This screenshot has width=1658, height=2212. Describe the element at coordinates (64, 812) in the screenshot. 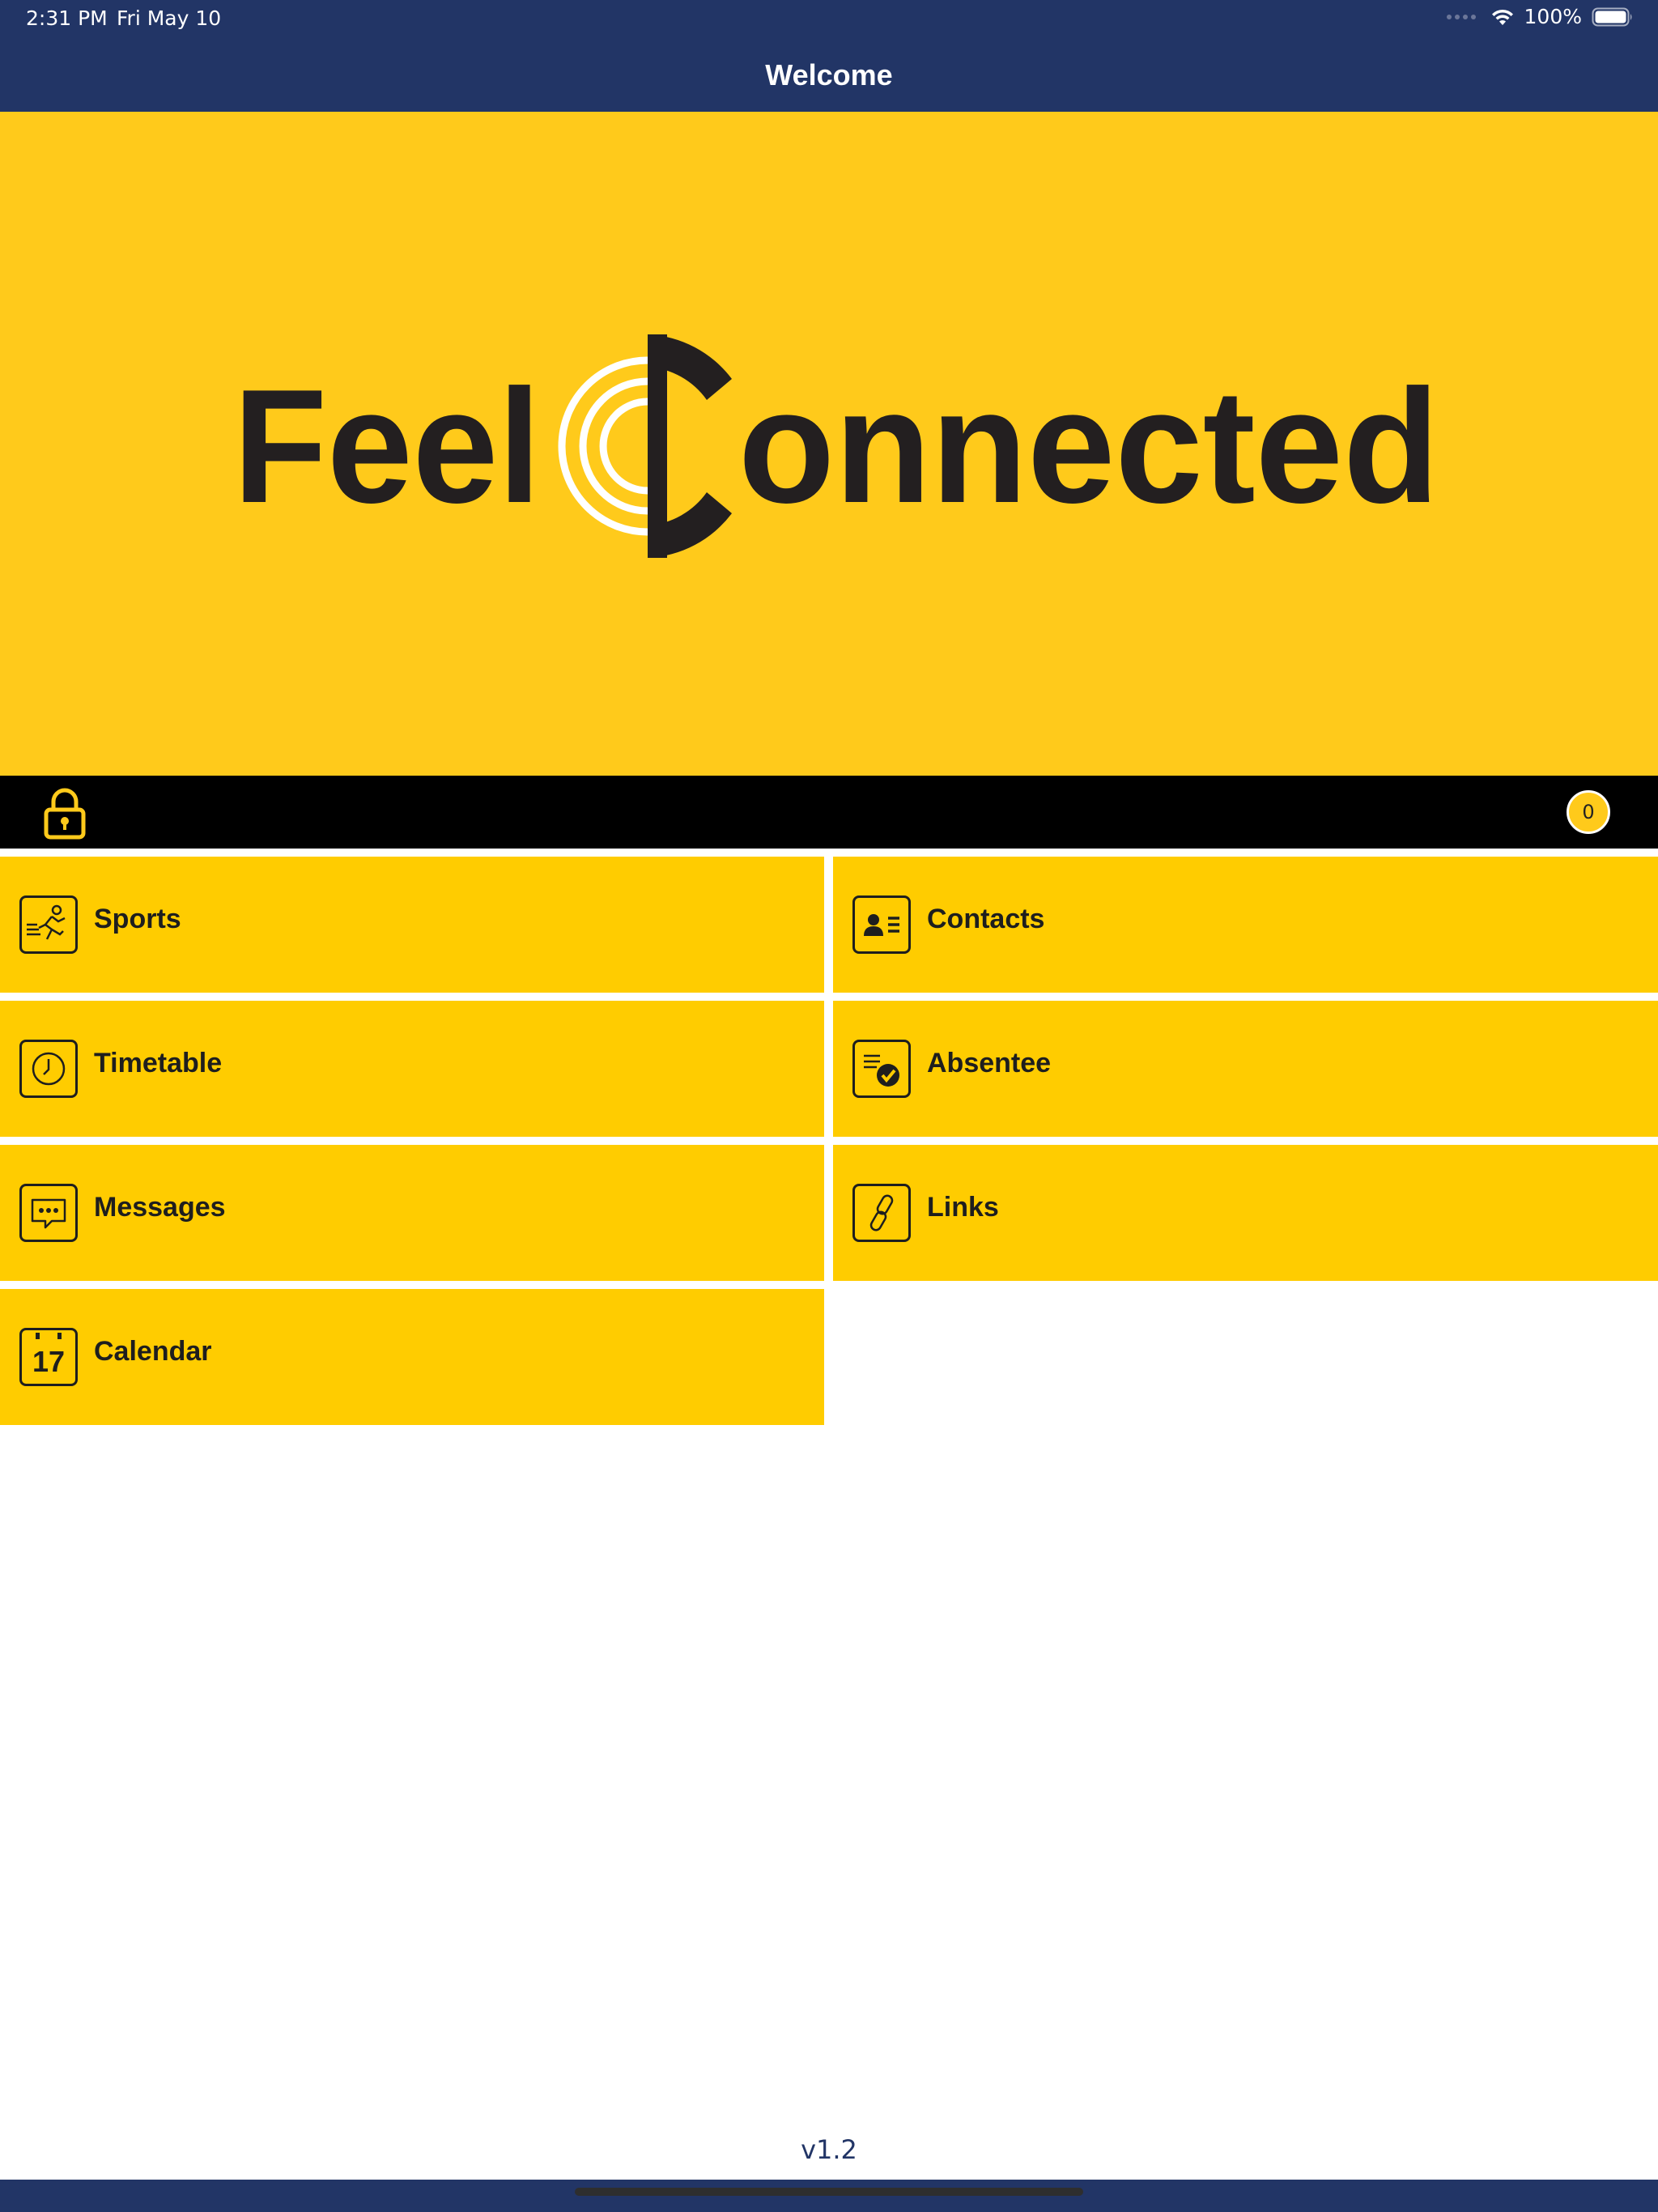

I see `lock-icon` at that location.